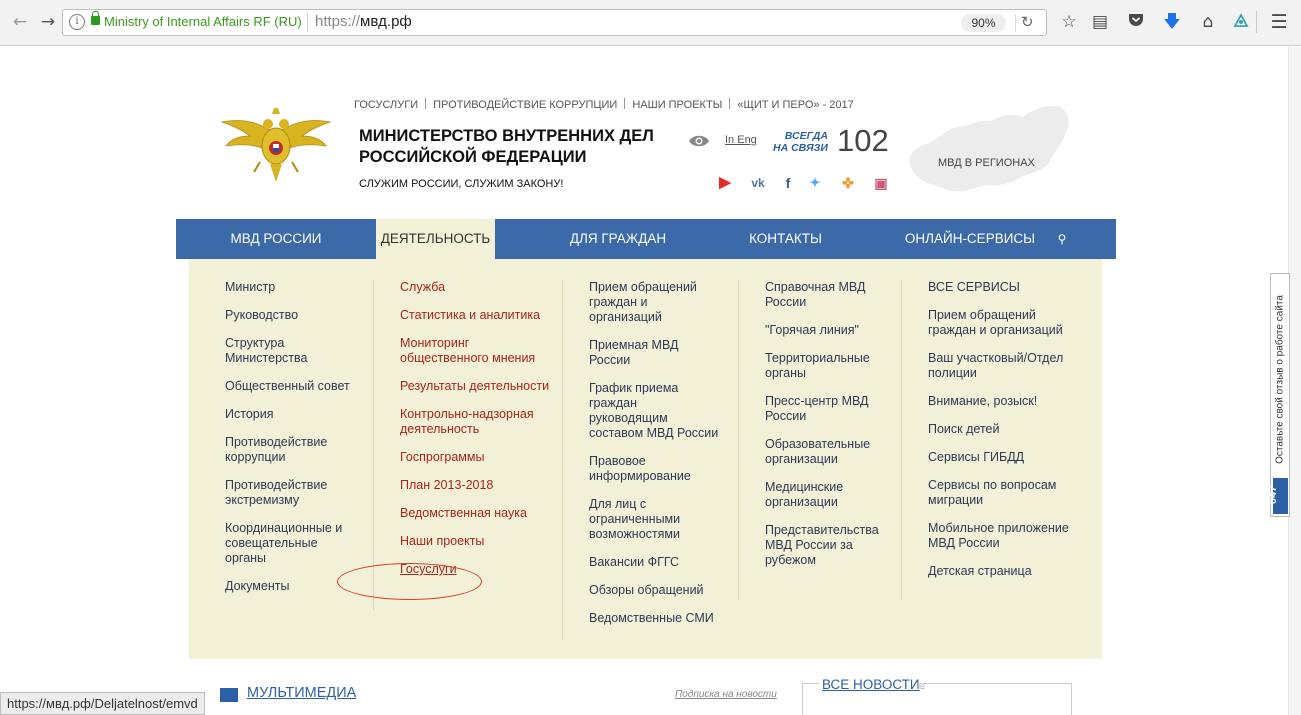 Image resolution: width=1301 pixels, height=715 pixels. I want to click on menu-link: Наши проекты, so click(475, 541).